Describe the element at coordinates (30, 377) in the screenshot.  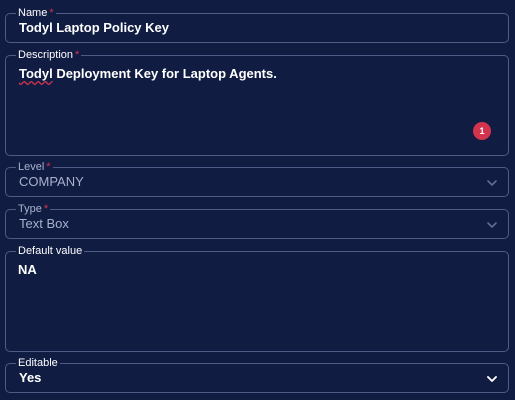
I see `editable-value: Yes` at that location.